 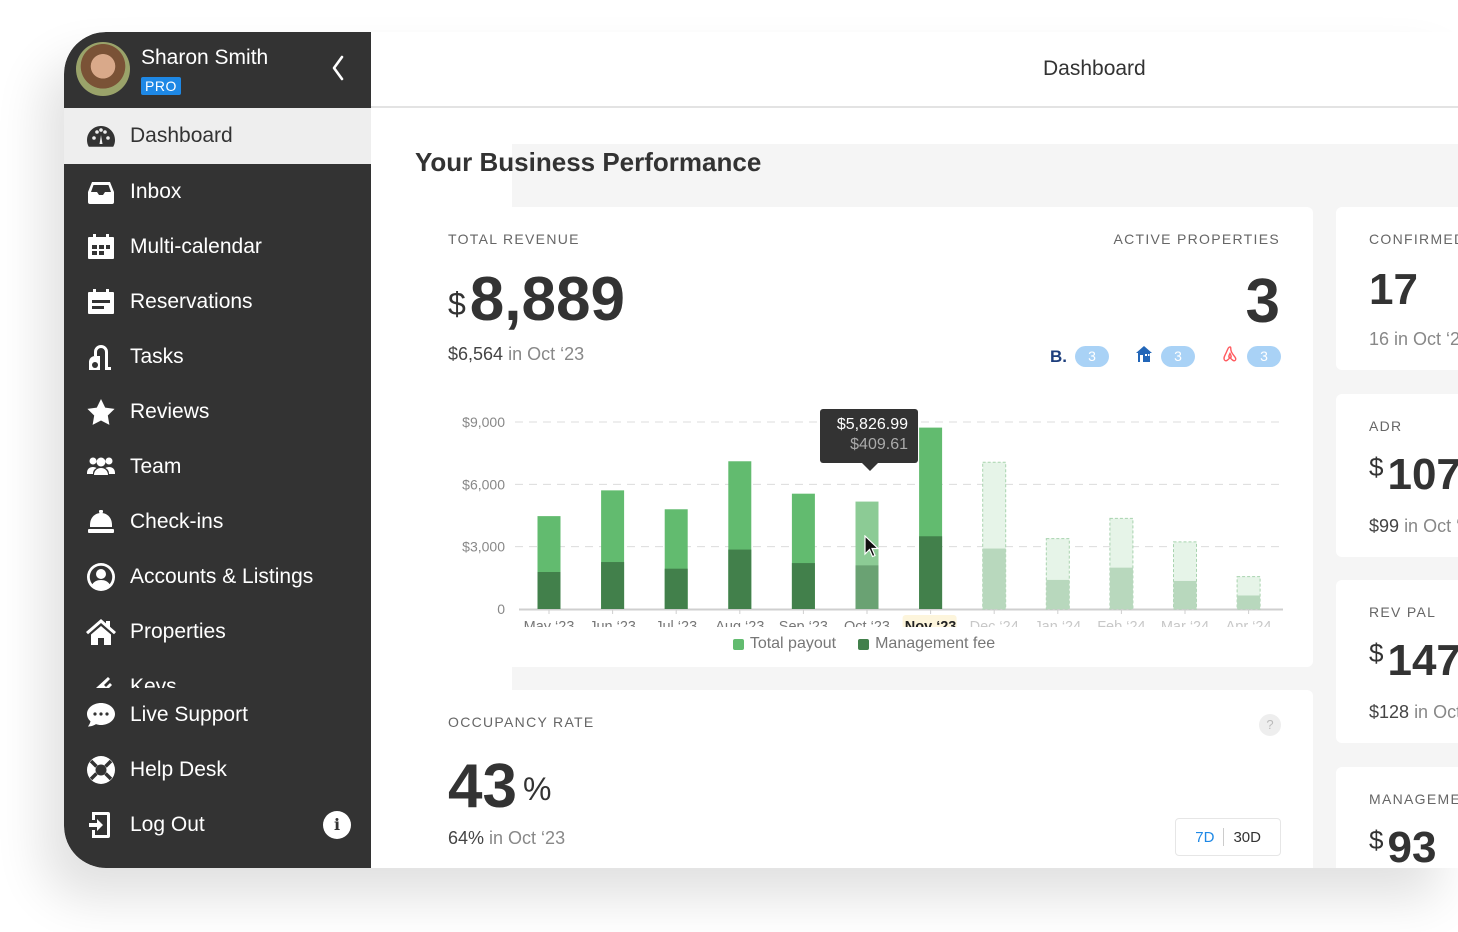 I want to click on sidebar-bottom-nav: Live Support Help Desk Log Out i, so click(x=217, y=769).